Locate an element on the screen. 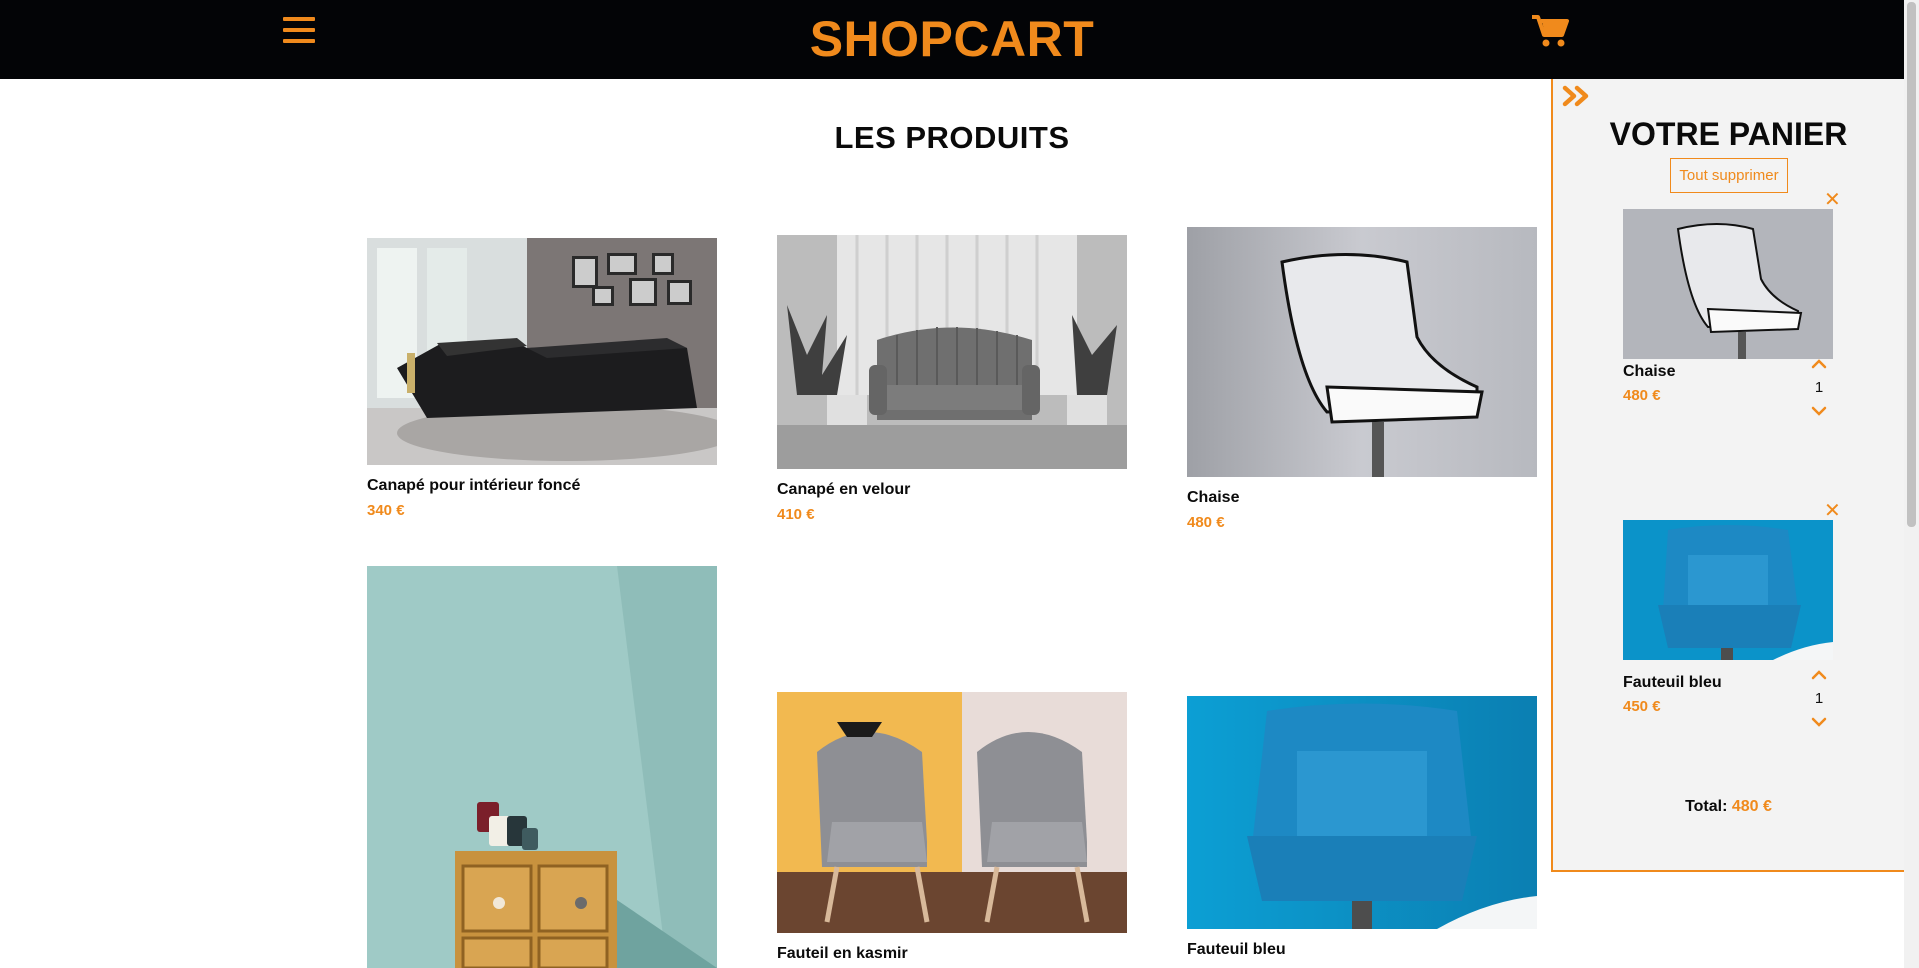 The height and width of the screenshot is (968, 1919). product-name: Fauteil en kasmir is located at coordinates (842, 953).